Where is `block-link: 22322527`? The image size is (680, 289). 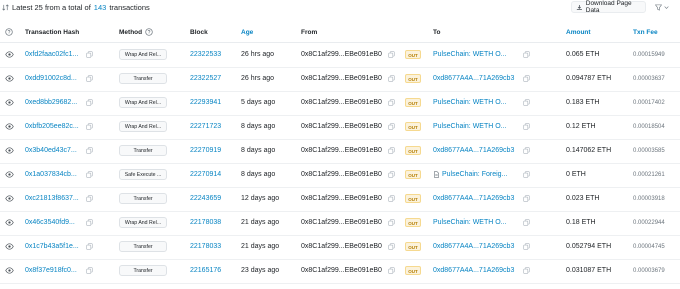
block-link: 22322527 is located at coordinates (205, 78).